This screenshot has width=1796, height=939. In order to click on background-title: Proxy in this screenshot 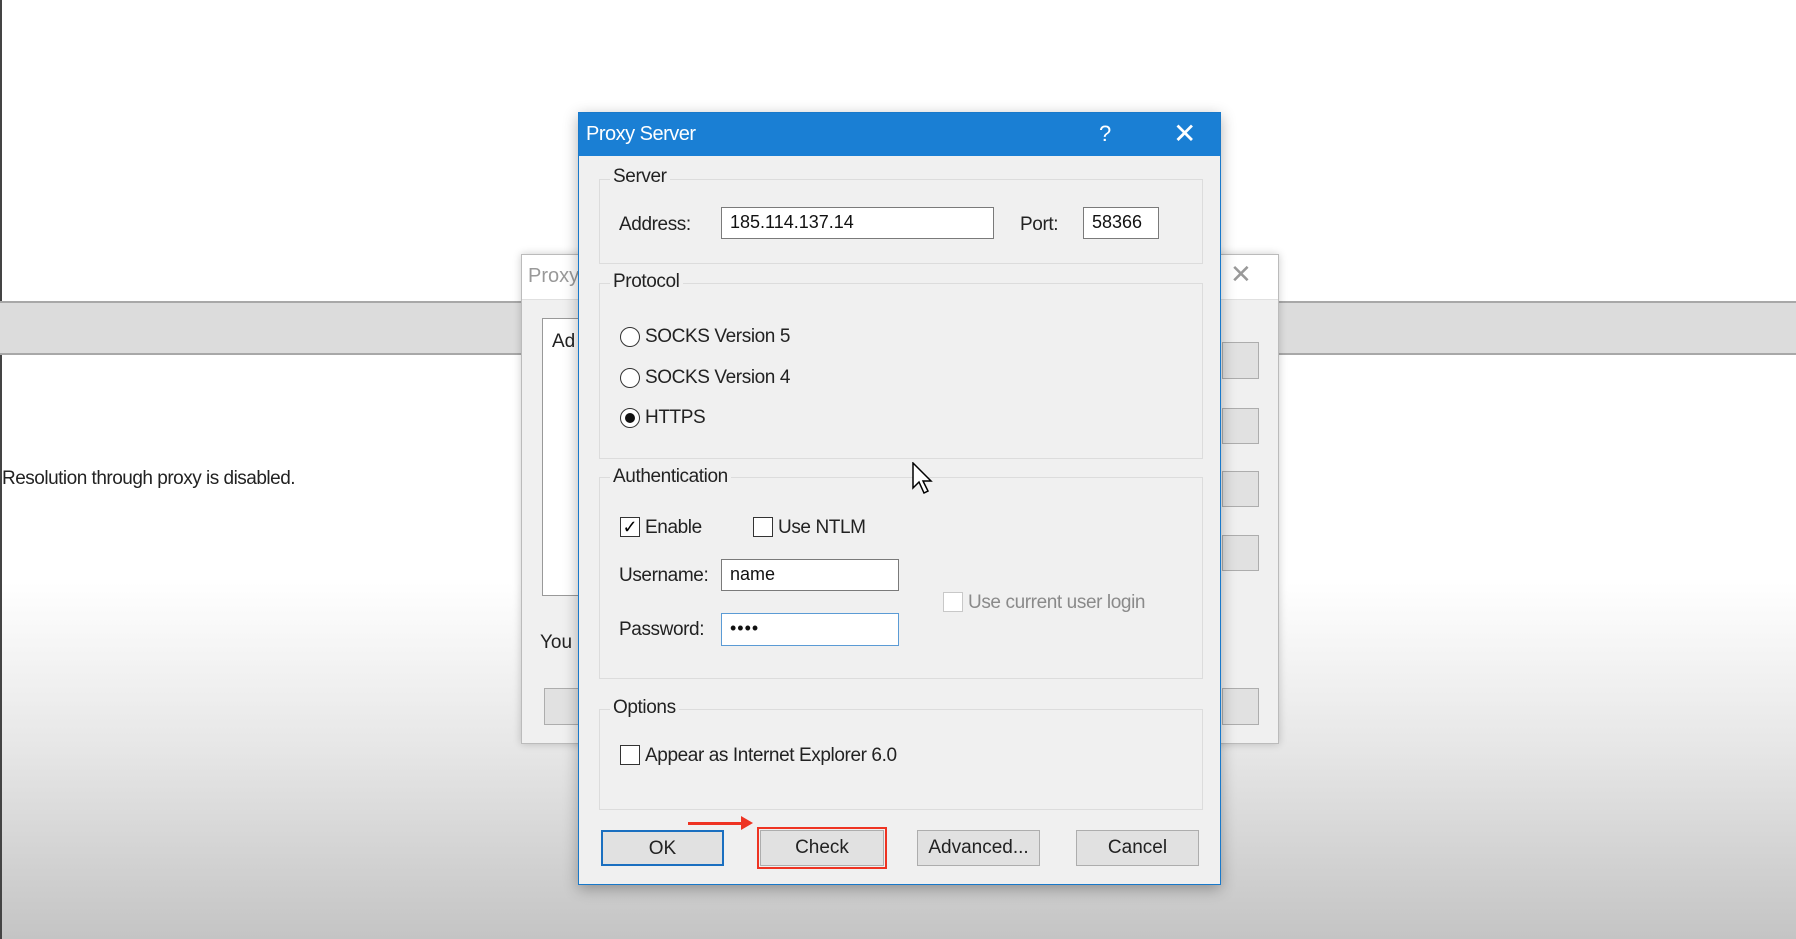, I will do `click(554, 276)`.